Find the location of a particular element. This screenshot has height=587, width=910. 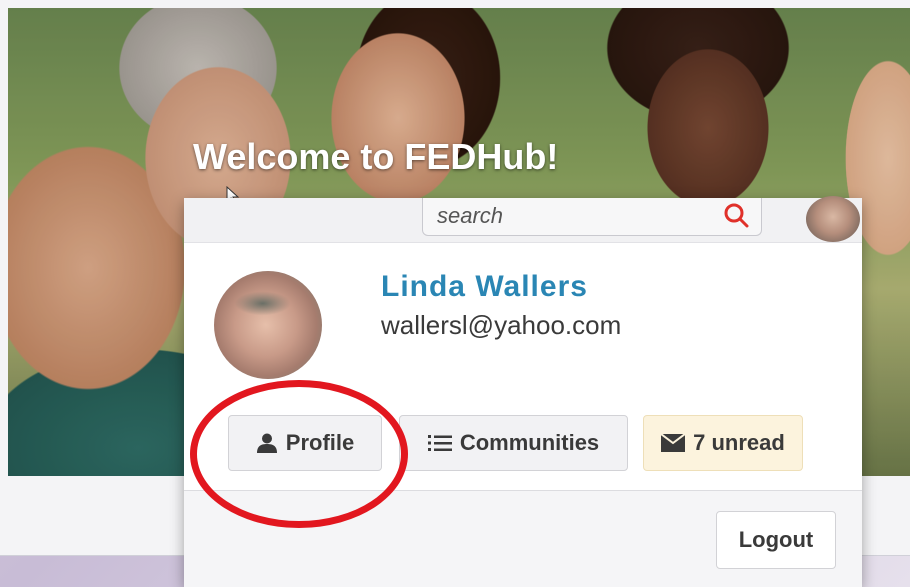

communities-label: Communities is located at coordinates (529, 442).